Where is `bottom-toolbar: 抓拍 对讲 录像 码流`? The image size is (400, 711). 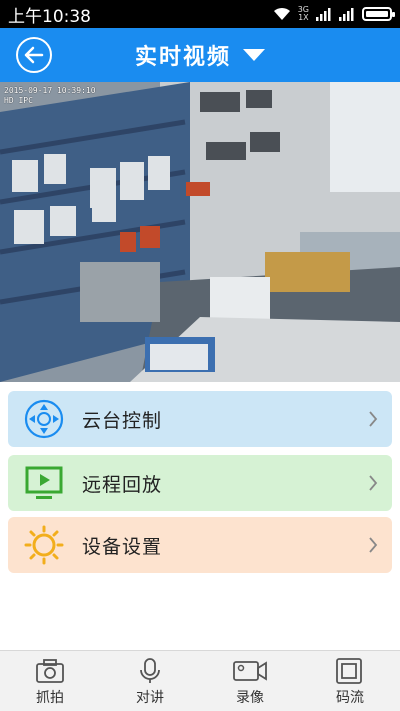 bottom-toolbar: 抓拍 对讲 录像 码流 is located at coordinates (200, 680).